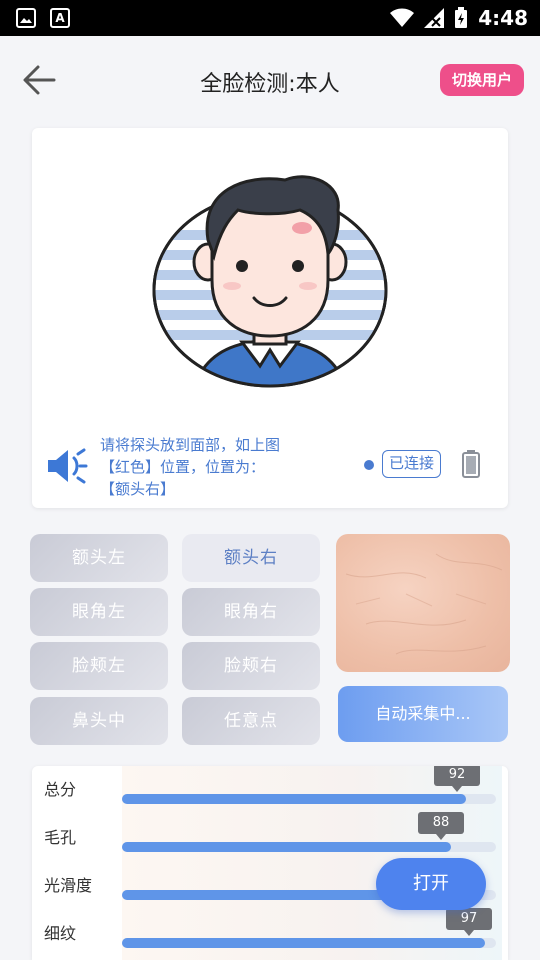 This screenshot has height=960, width=540. I want to click on wifi-icon, so click(402, 17).